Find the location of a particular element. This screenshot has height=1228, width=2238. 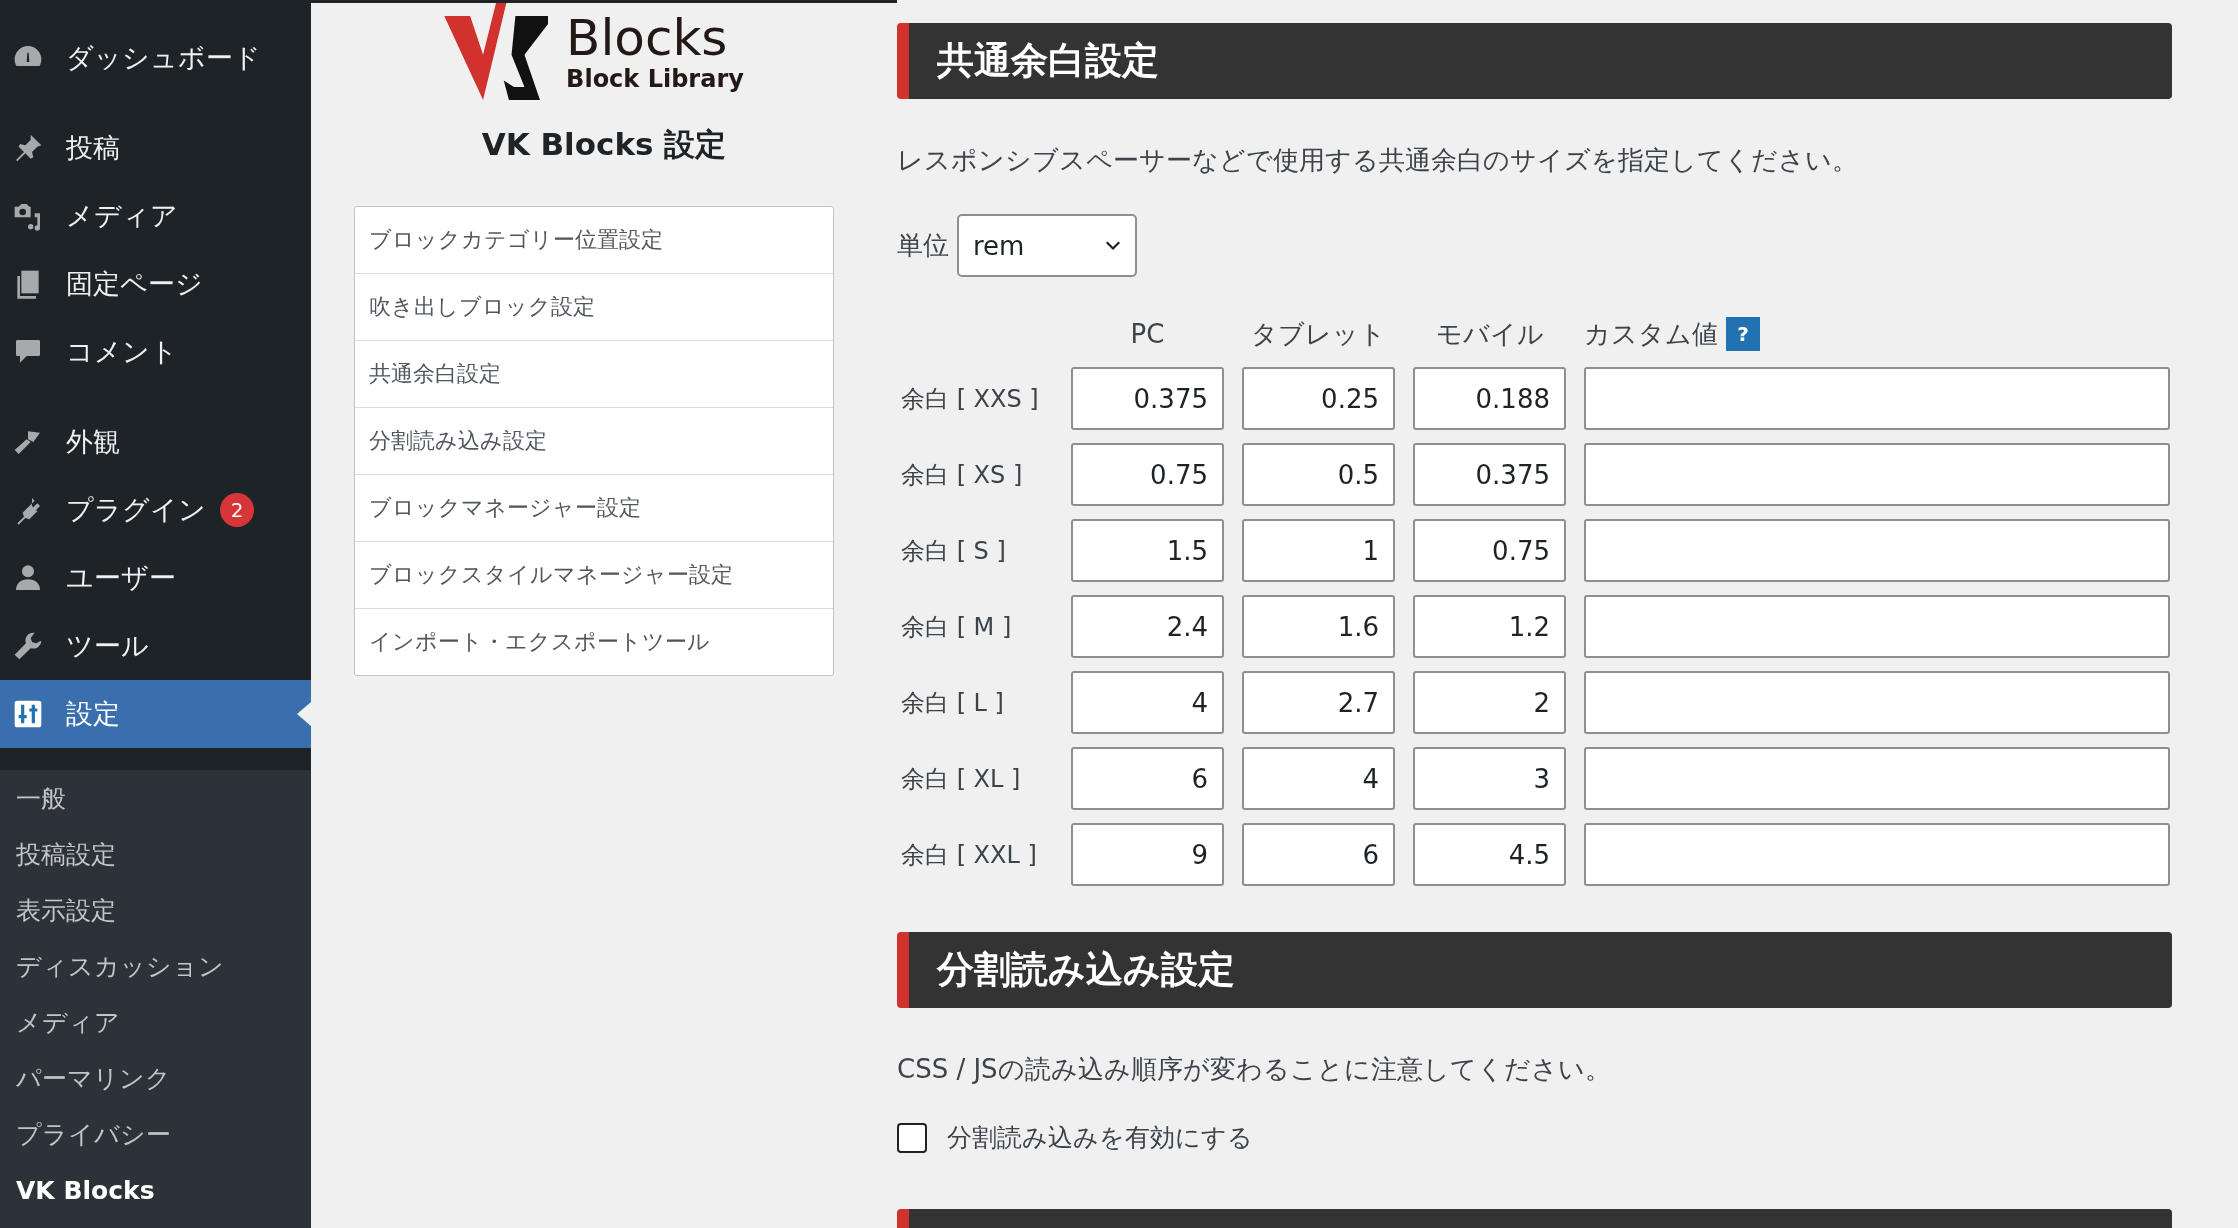

number-field: 1.6 is located at coordinates (1318, 626).